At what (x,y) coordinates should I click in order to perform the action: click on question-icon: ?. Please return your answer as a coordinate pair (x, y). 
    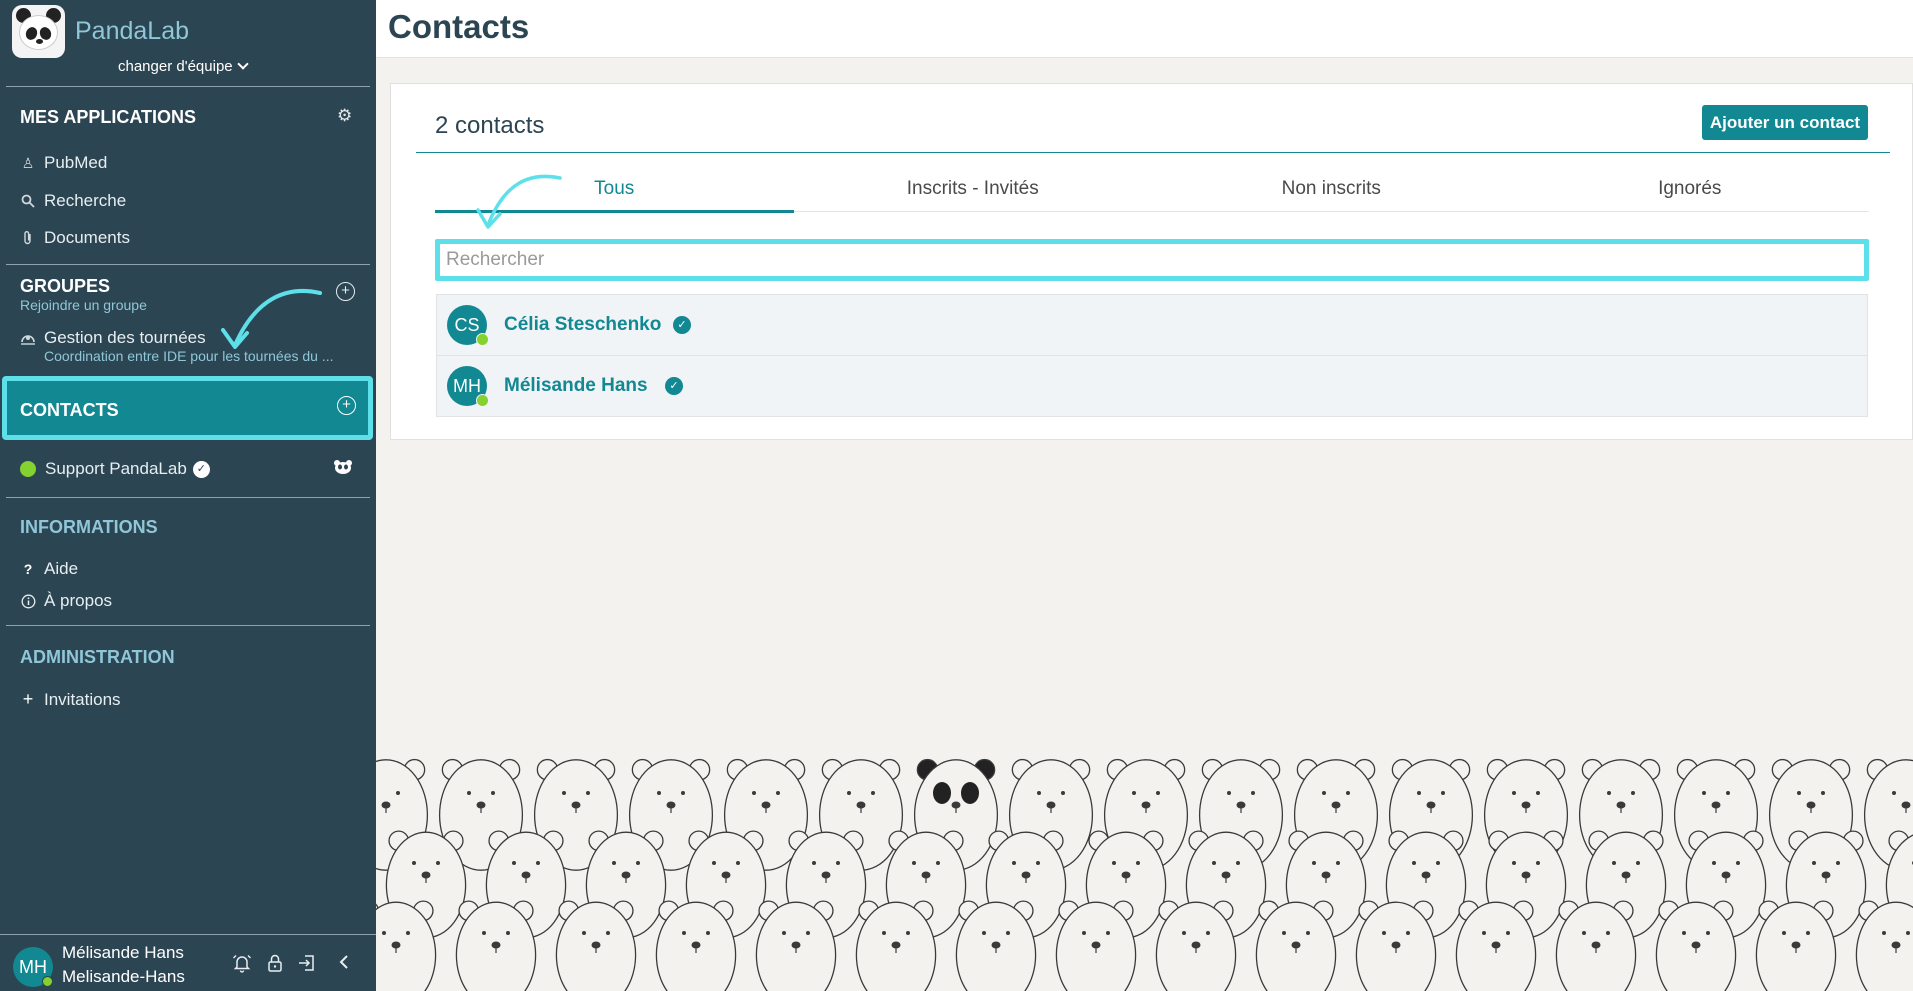
    Looking at the image, I should click on (28, 569).